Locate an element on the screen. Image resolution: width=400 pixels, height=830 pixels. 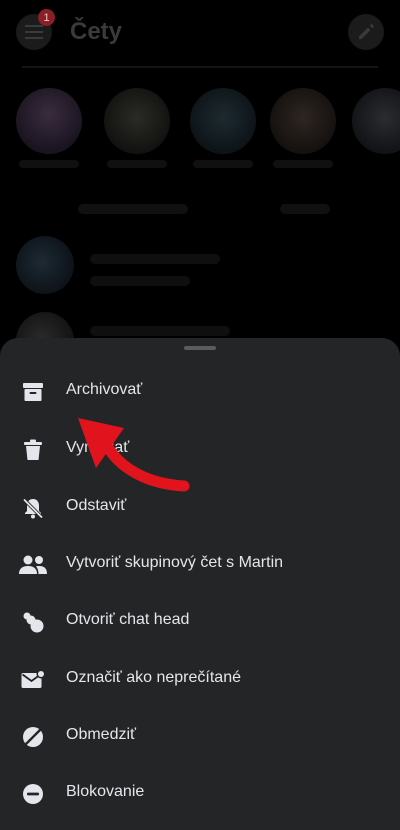
restrict-icon is located at coordinates (33, 737).